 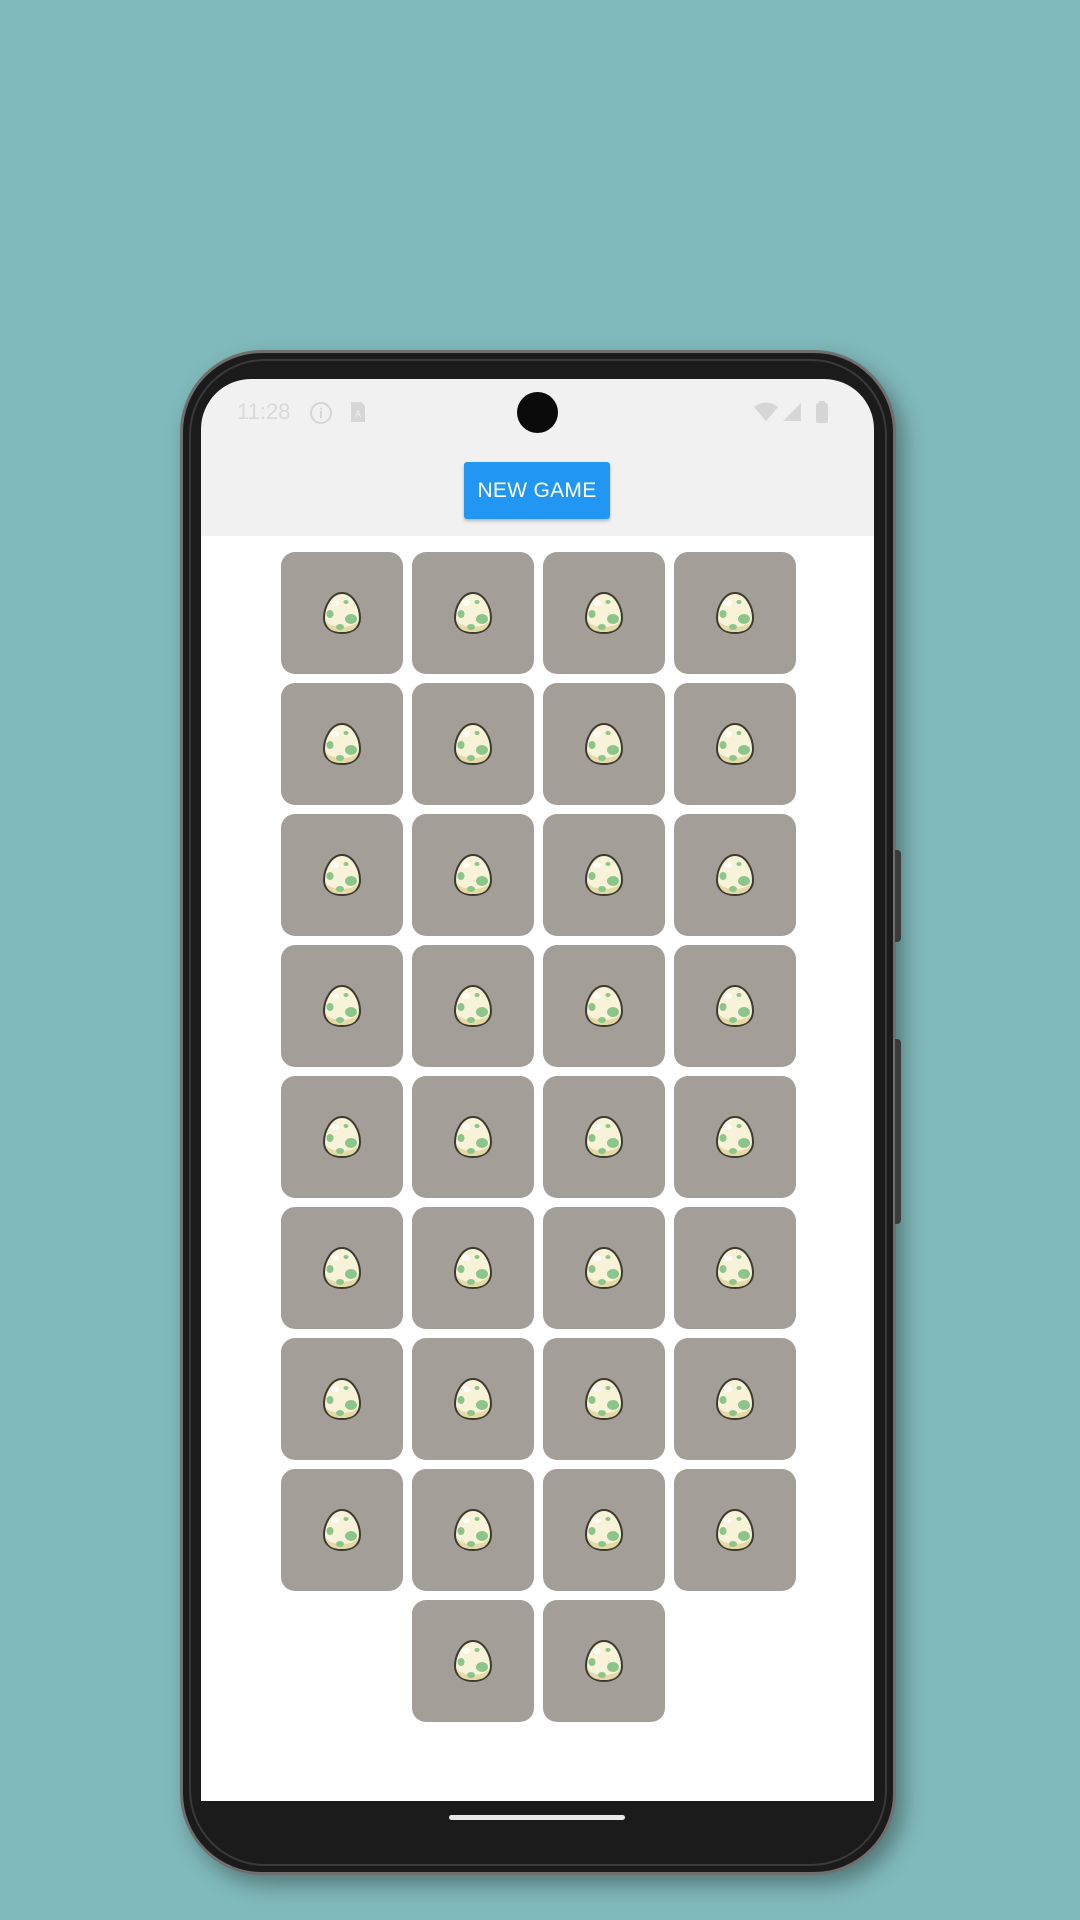 I want to click on svg-text: A, so click(x=358, y=414).